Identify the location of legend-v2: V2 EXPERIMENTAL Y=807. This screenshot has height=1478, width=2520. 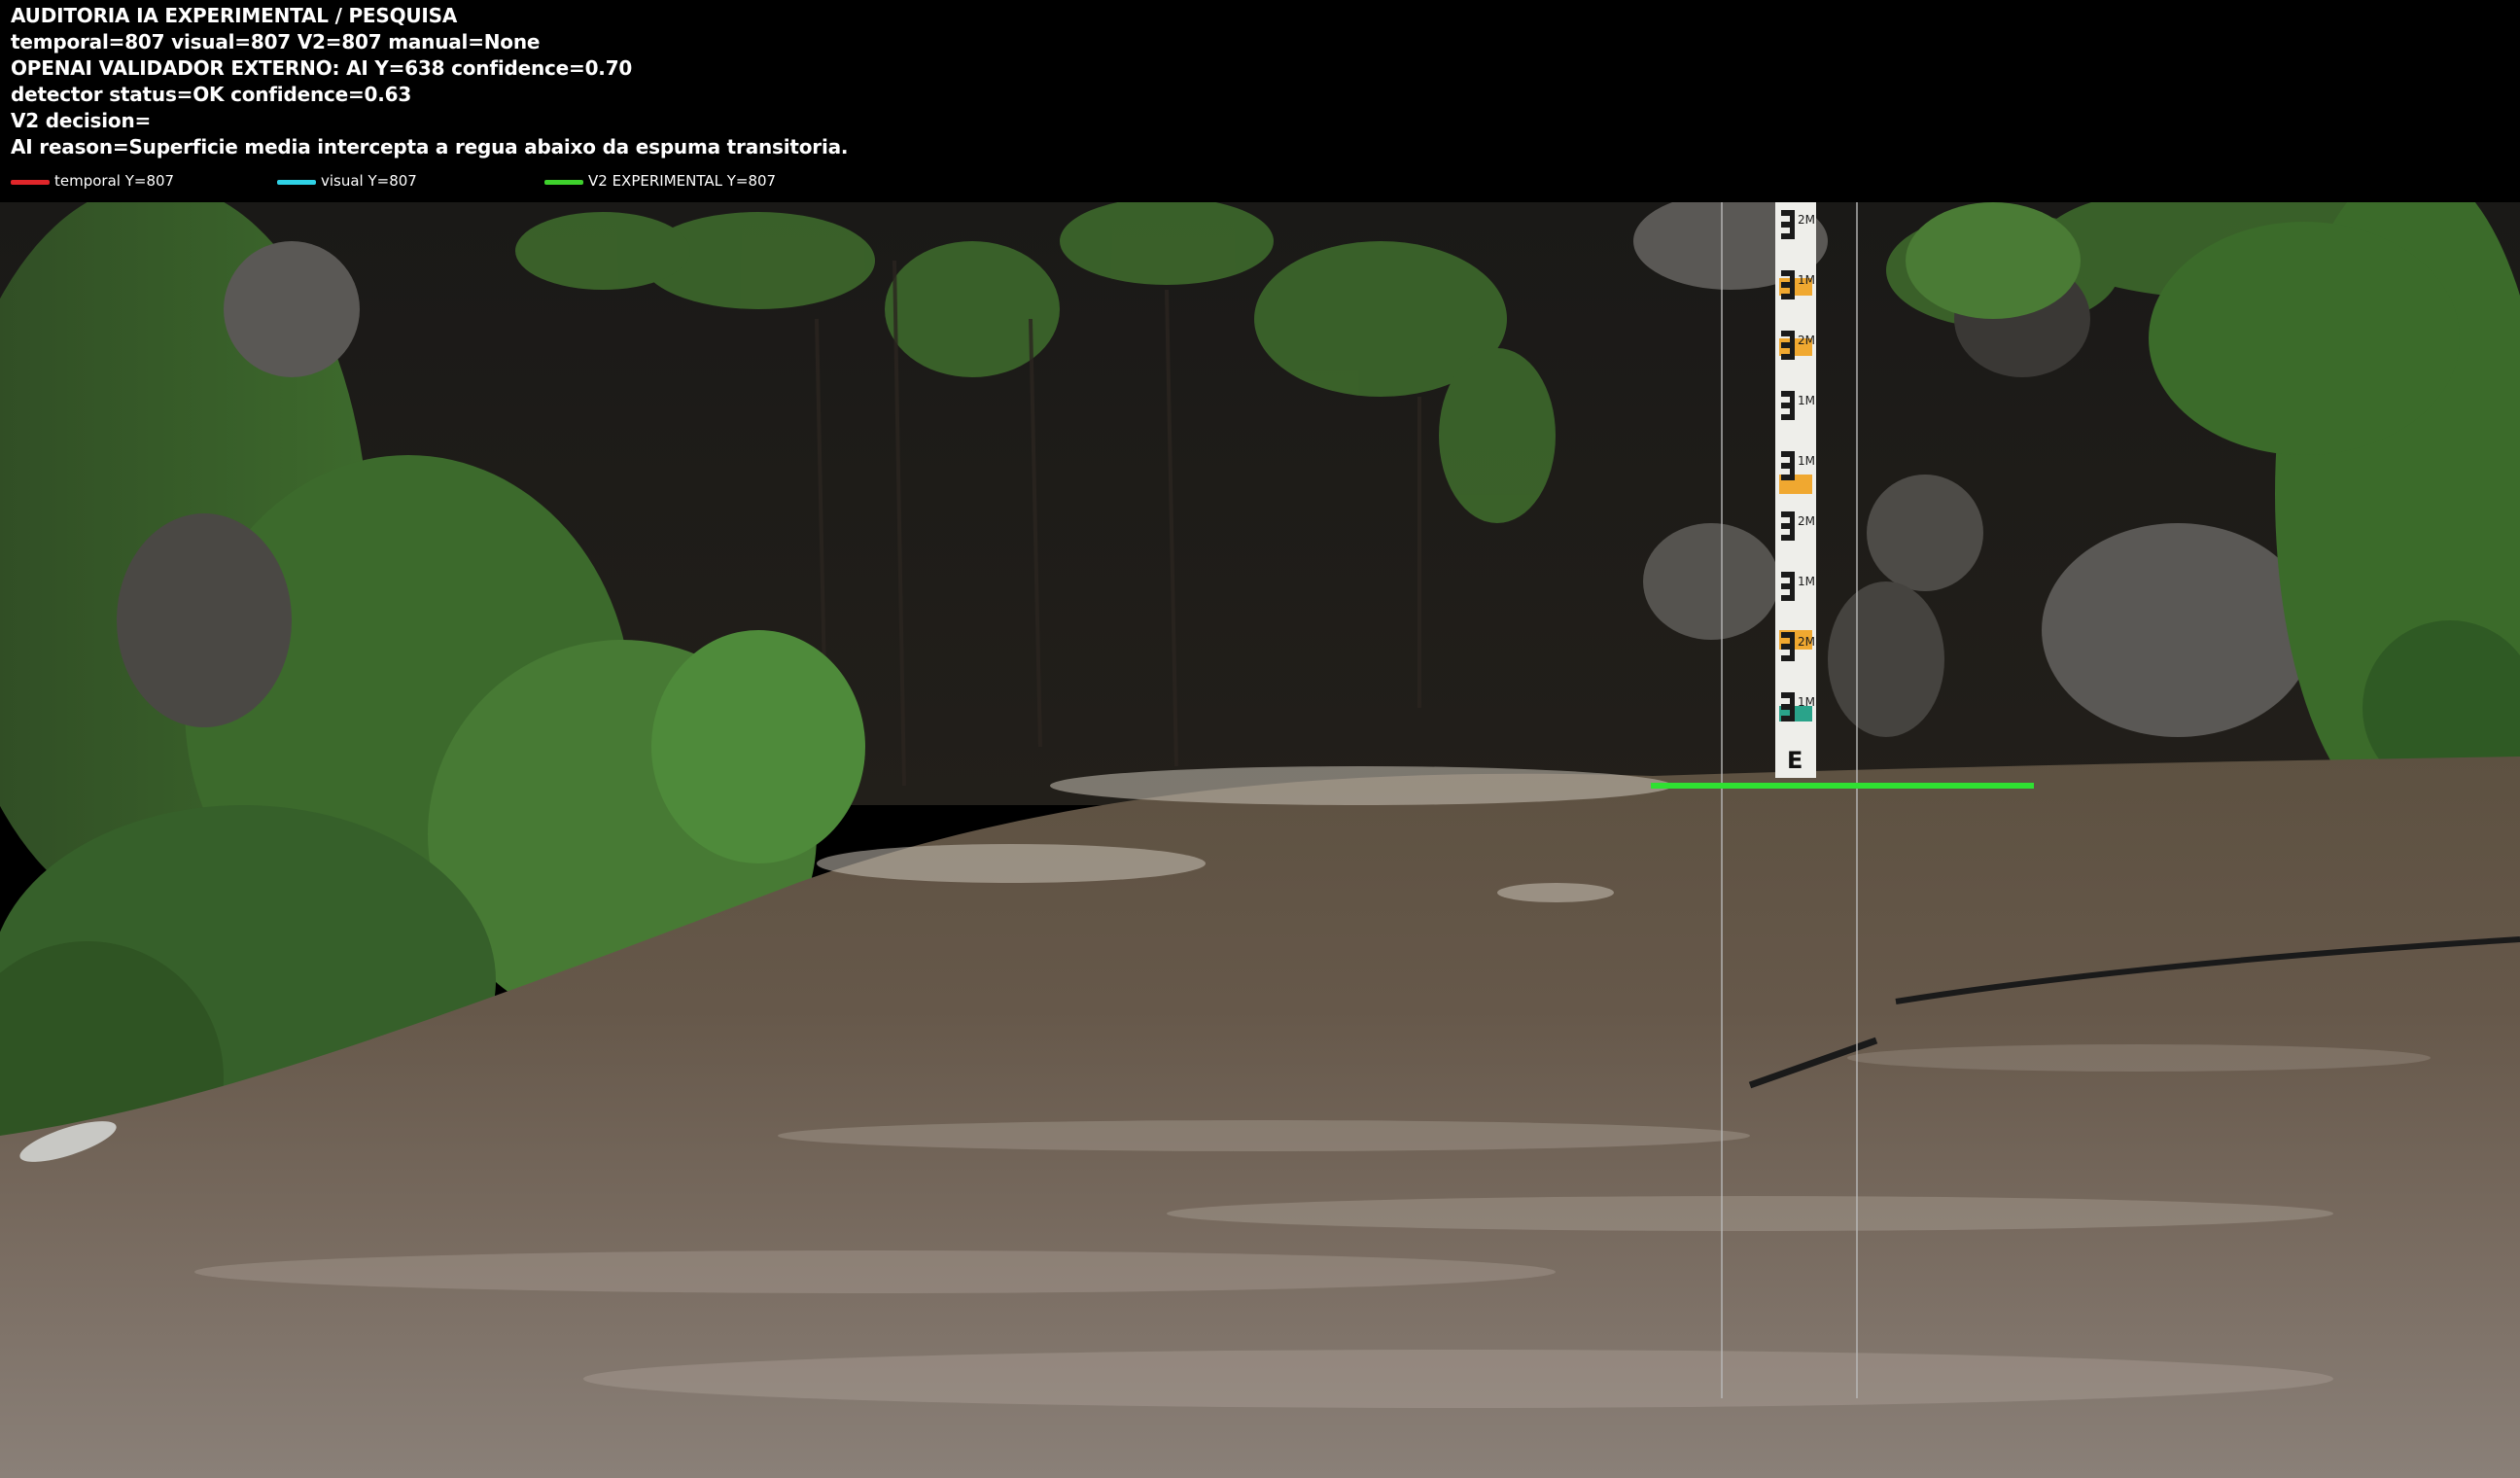
(700, 181).